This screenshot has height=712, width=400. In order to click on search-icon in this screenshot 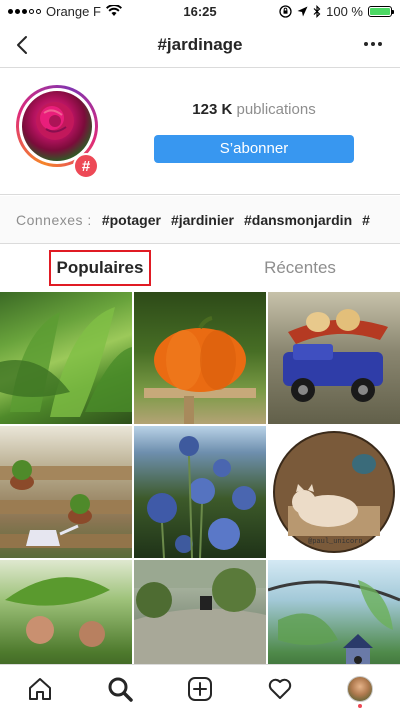, I will do `click(120, 689)`.